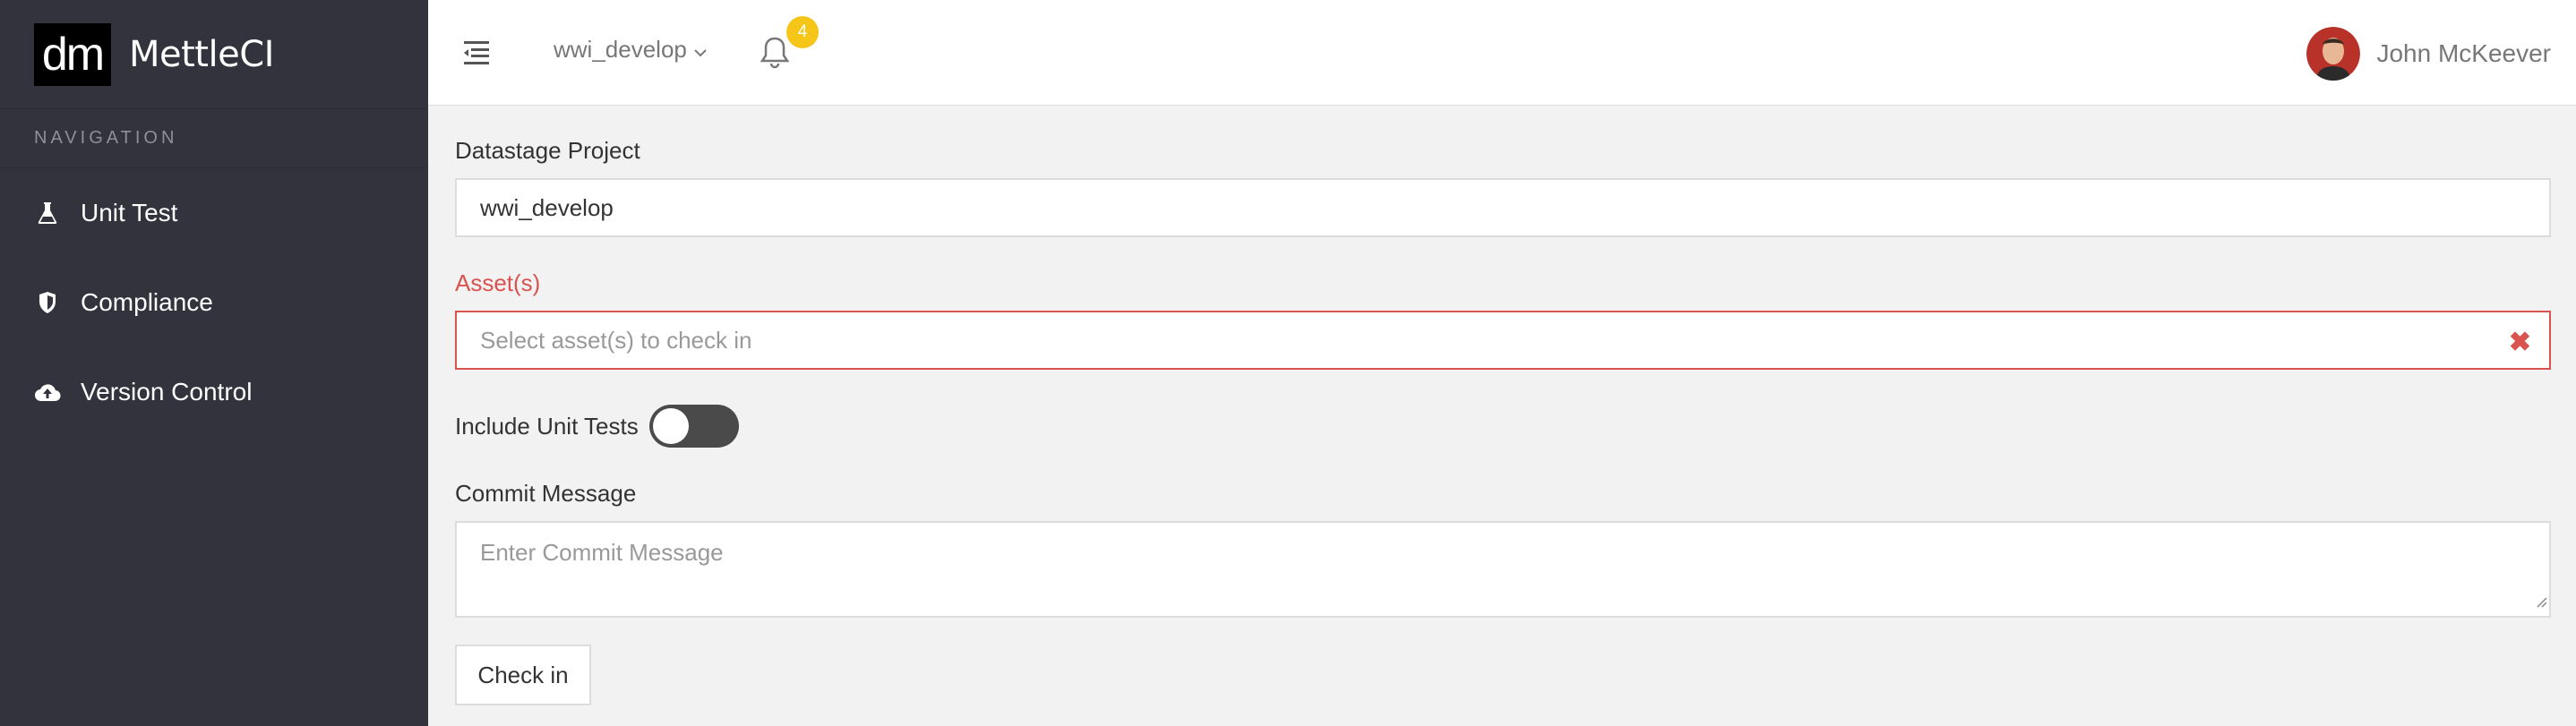 The image size is (2576, 726). Describe the element at coordinates (147, 302) in the screenshot. I see `sidebar-item-label: Compliance` at that location.